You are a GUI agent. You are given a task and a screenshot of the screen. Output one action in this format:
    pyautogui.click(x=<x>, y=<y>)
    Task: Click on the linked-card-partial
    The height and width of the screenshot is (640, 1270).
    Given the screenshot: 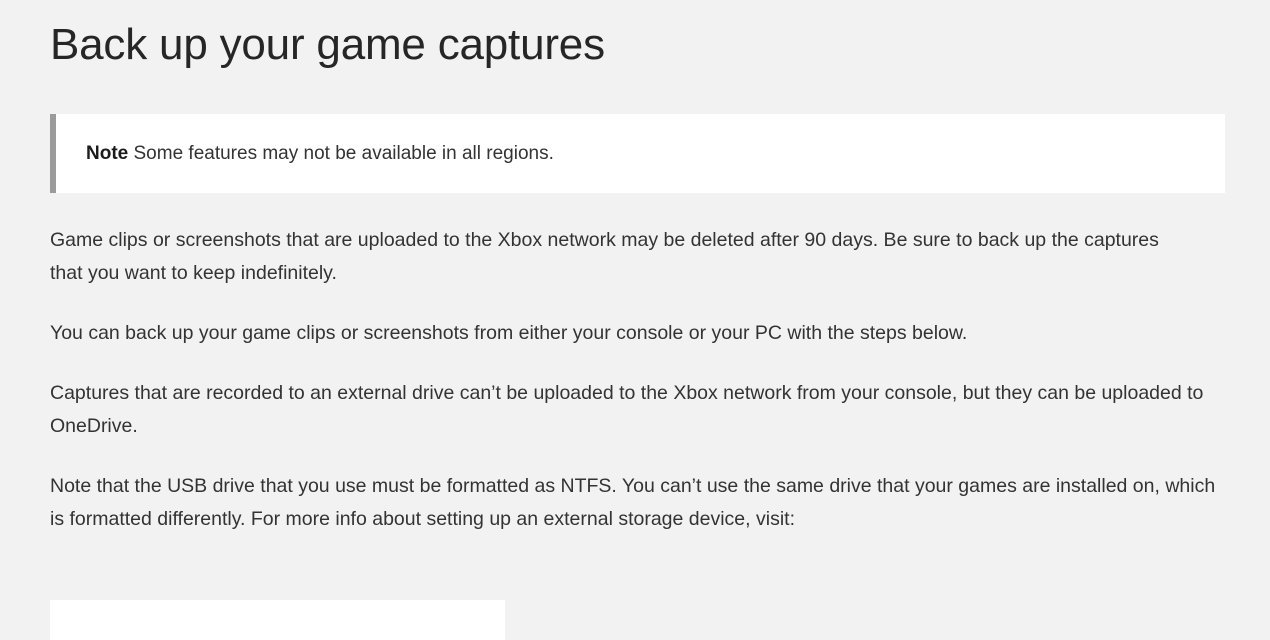 What is the action you would take?
    pyautogui.click(x=277, y=620)
    